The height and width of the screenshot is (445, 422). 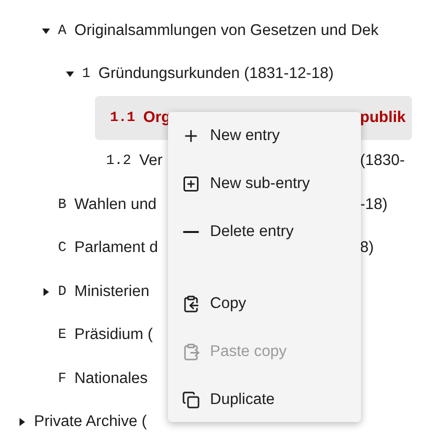 What do you see at coordinates (226, 31) in the screenshot?
I see `entry-title: Originalsammlungen von Gesetzen und Dek` at bounding box center [226, 31].